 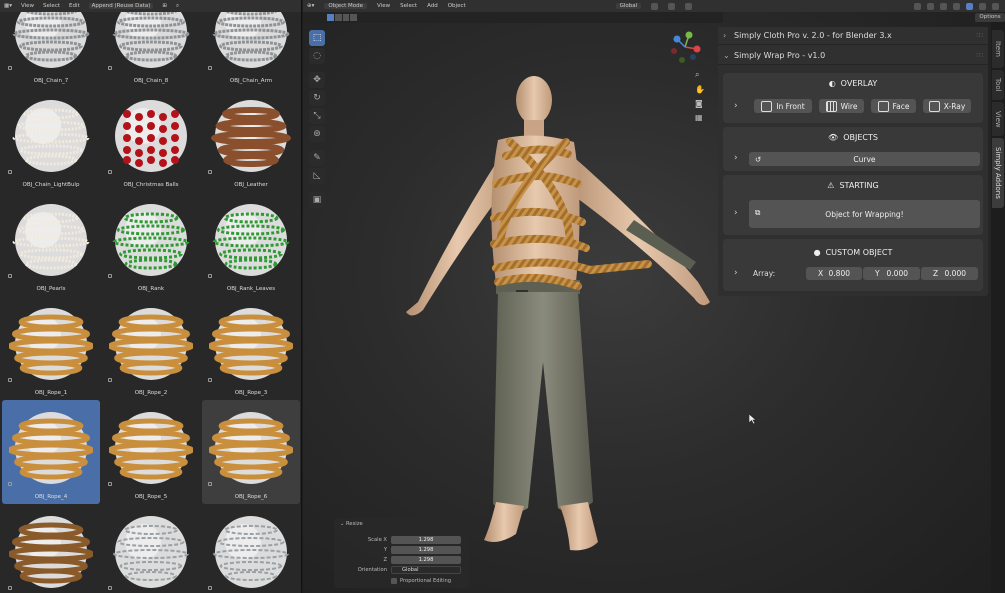 I want to click on pivot-icon, so click(x=655, y=6).